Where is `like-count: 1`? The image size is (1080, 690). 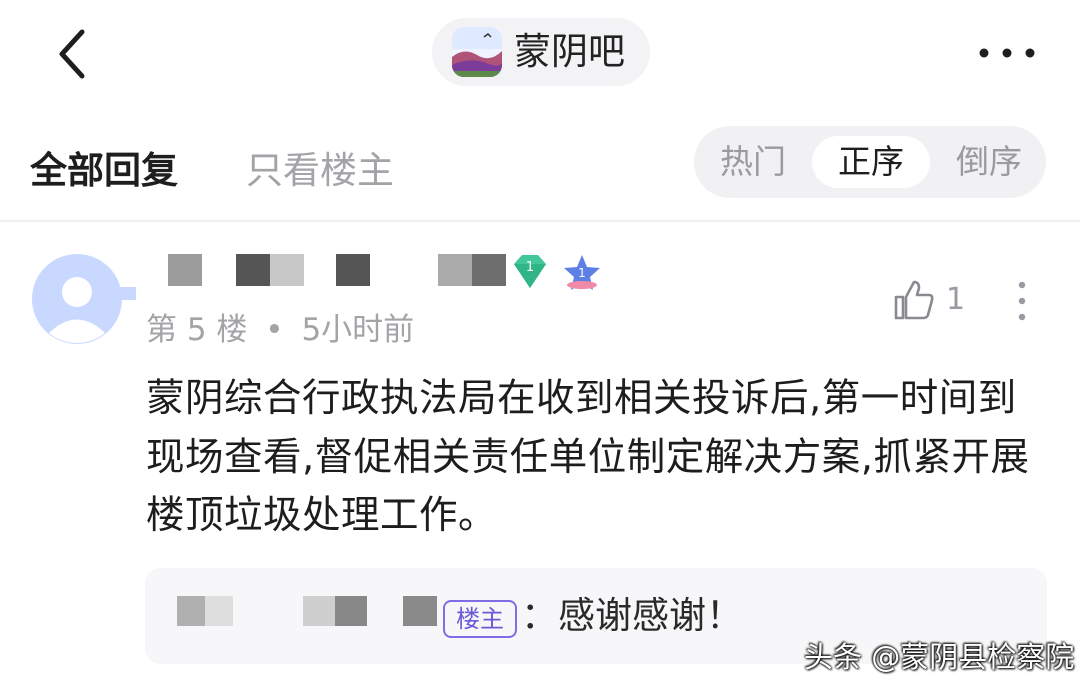 like-count: 1 is located at coordinates (956, 299).